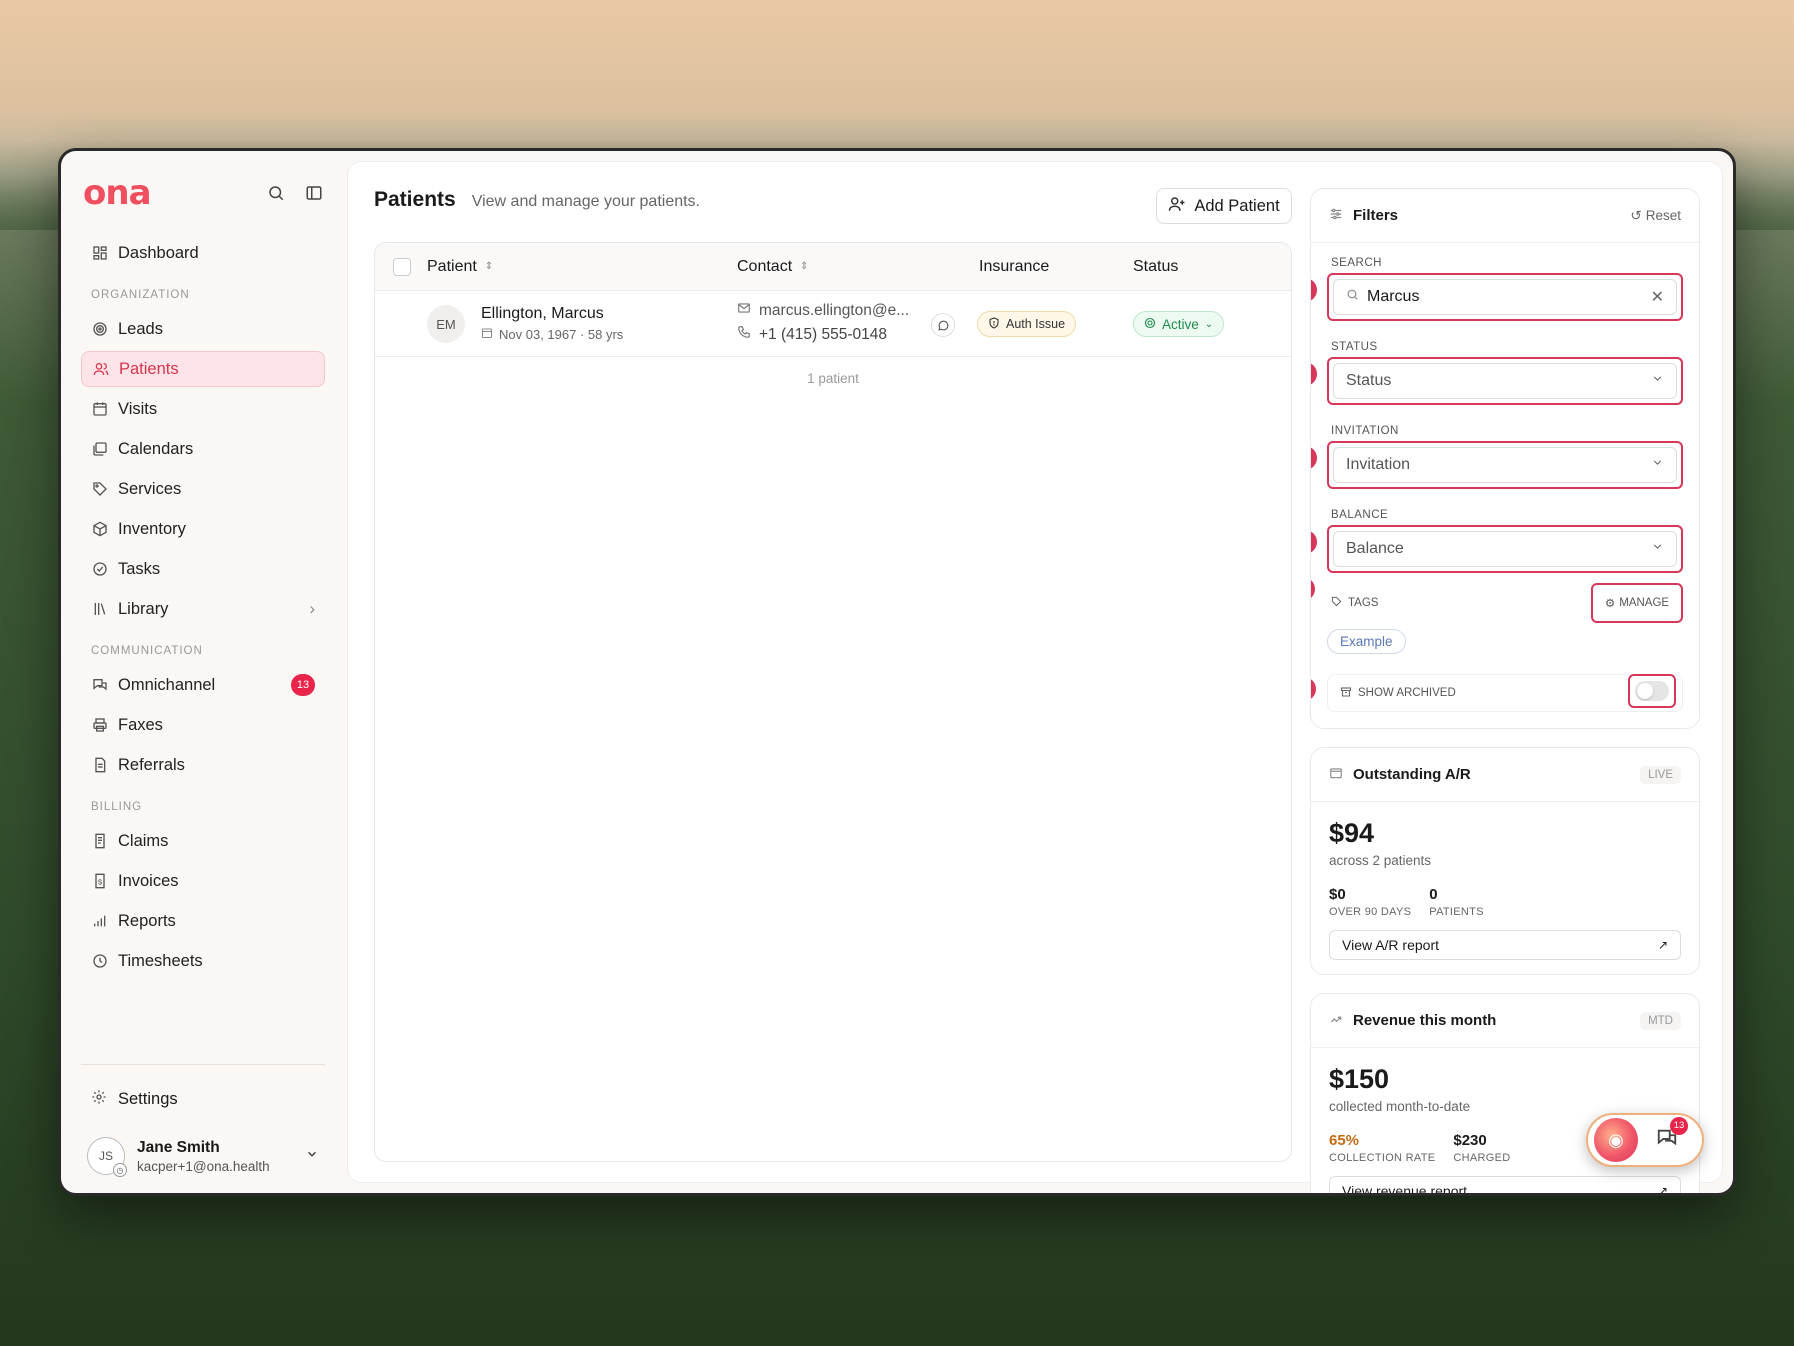 The image size is (1794, 1346). What do you see at coordinates (203, 1157) in the screenshot?
I see `user-menu: JS ◷ Jane Smith kacper+1@ona.health` at bounding box center [203, 1157].